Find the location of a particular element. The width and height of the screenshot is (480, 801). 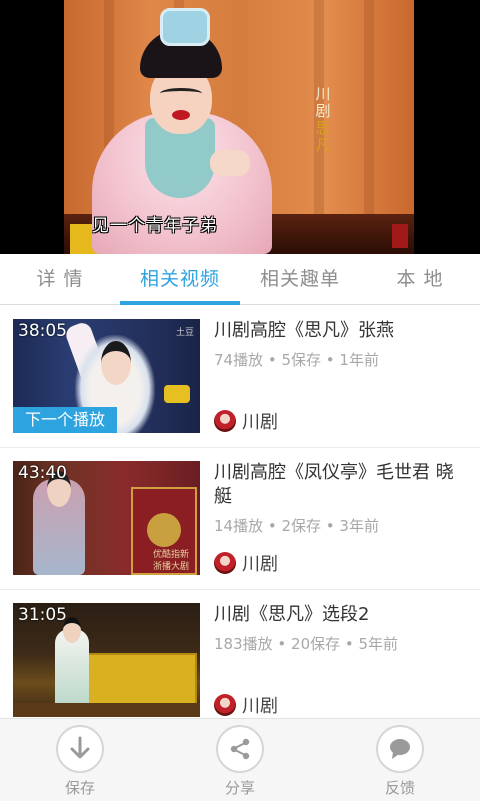

tab-related-videos: 相关视频 is located at coordinates (180, 279).